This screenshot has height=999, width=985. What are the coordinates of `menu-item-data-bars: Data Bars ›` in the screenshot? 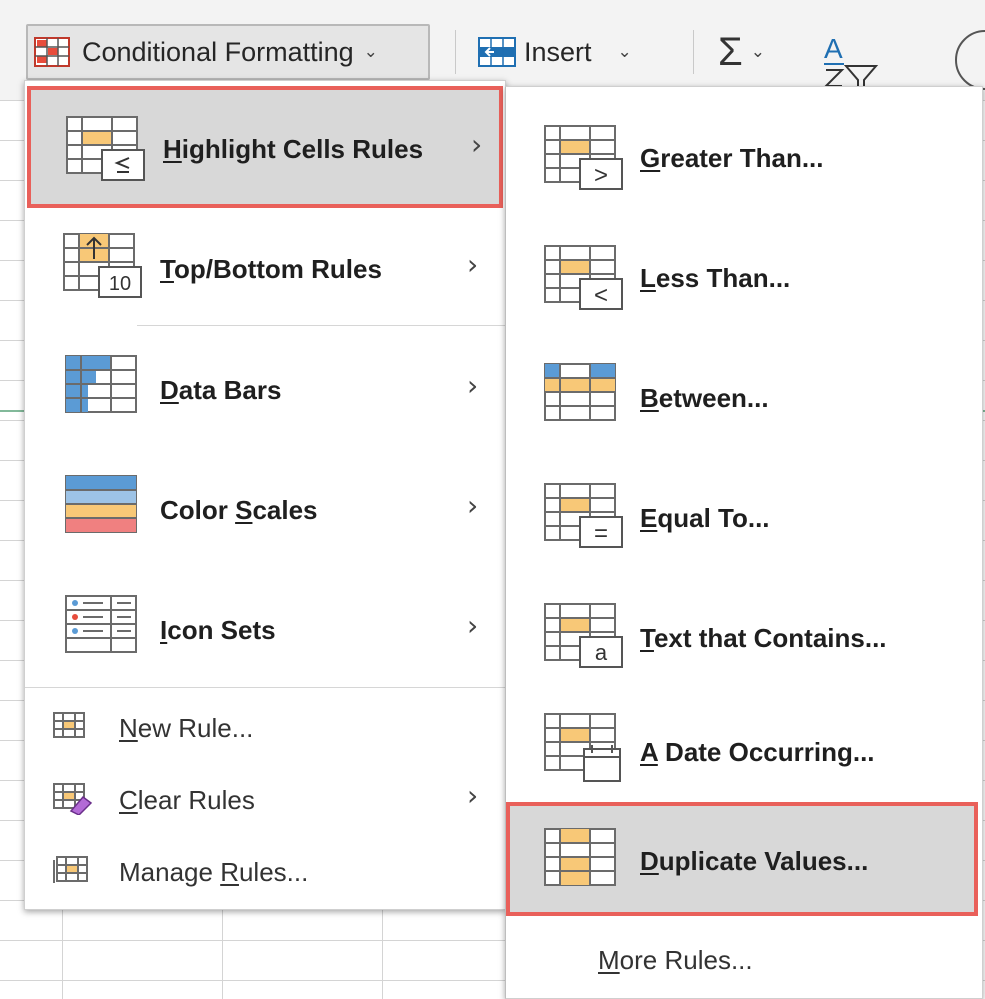 It's located at (265, 389).